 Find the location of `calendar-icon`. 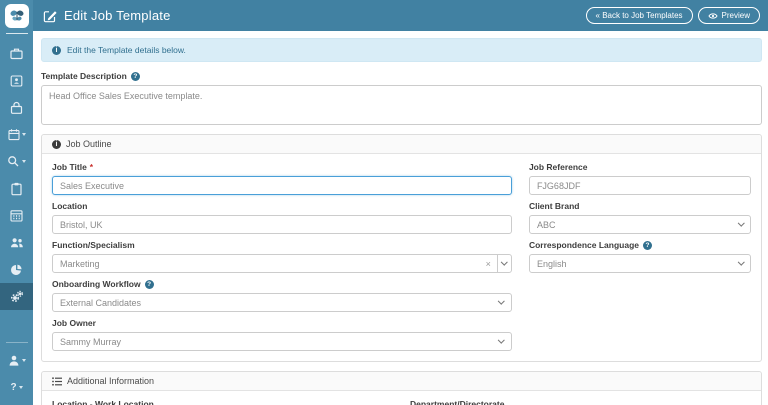

calendar-icon is located at coordinates (13, 135).